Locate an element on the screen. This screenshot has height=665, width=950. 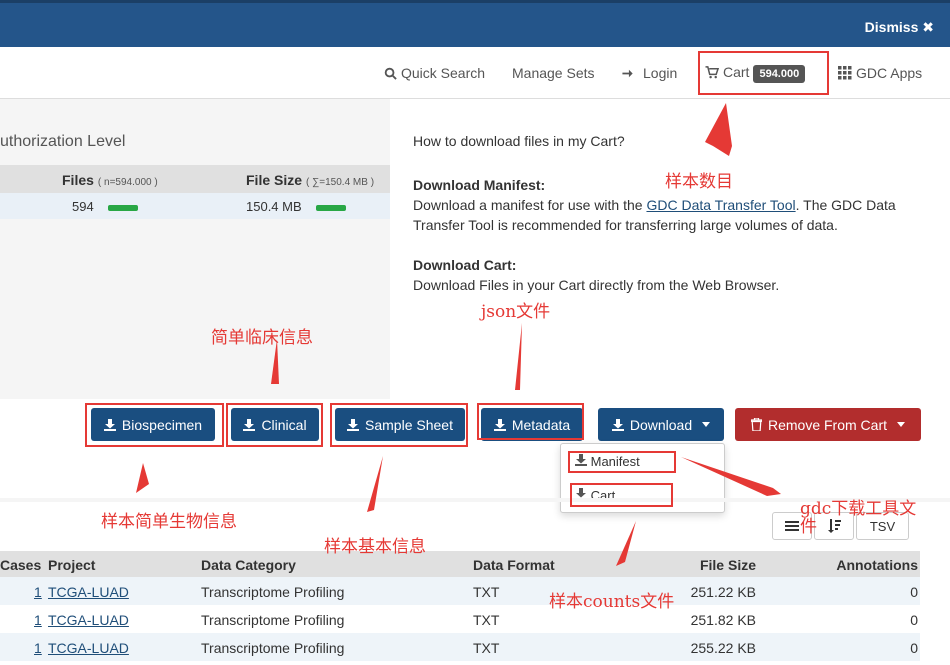
annotation-counts-file: 样本counts文件 is located at coordinates (612, 602).